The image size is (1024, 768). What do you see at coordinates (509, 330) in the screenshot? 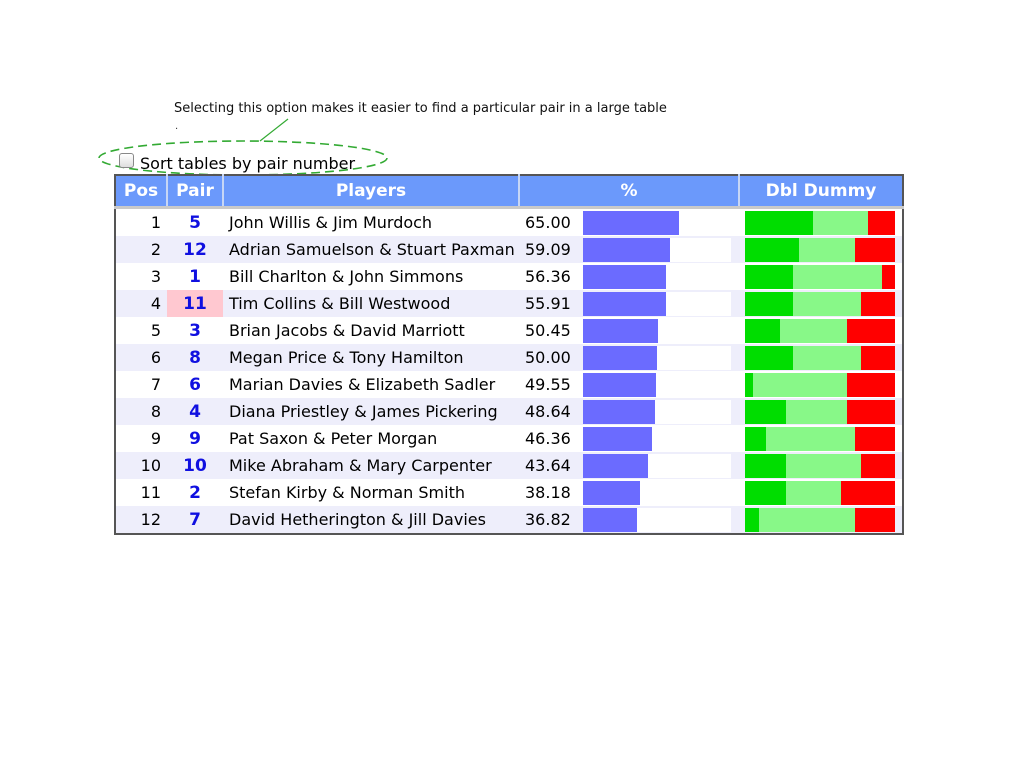
I see `table-row: 5 3 Brian Jacobs & David Marriott 50.45` at bounding box center [509, 330].